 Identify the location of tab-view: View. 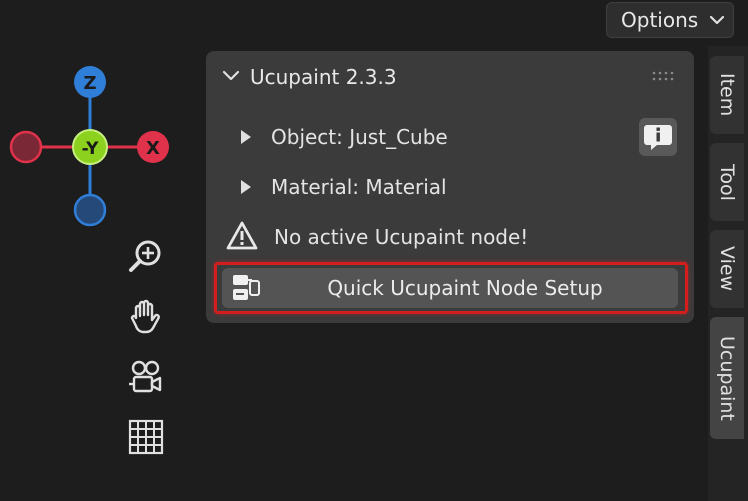
(727, 269).